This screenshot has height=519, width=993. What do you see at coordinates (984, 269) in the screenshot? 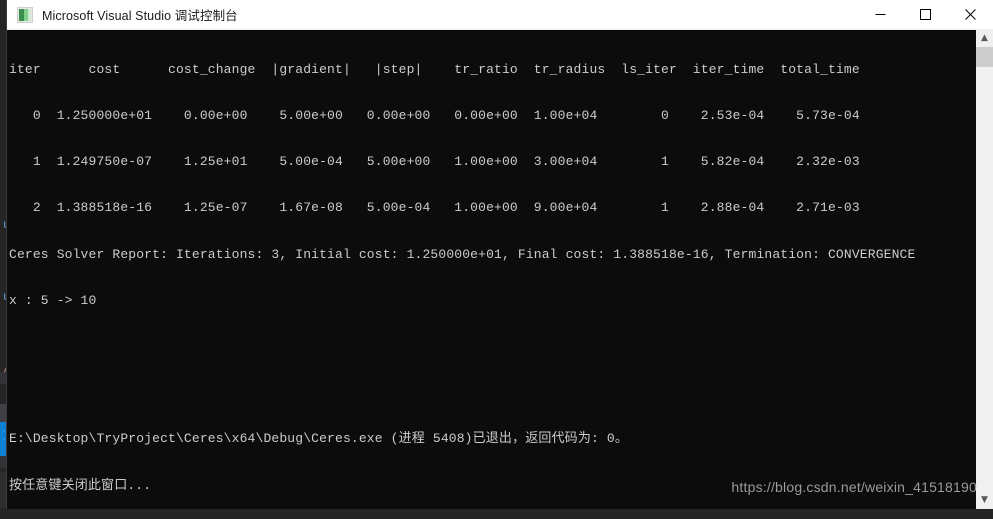
I see `console-scrollbar: ▲ ▼` at bounding box center [984, 269].